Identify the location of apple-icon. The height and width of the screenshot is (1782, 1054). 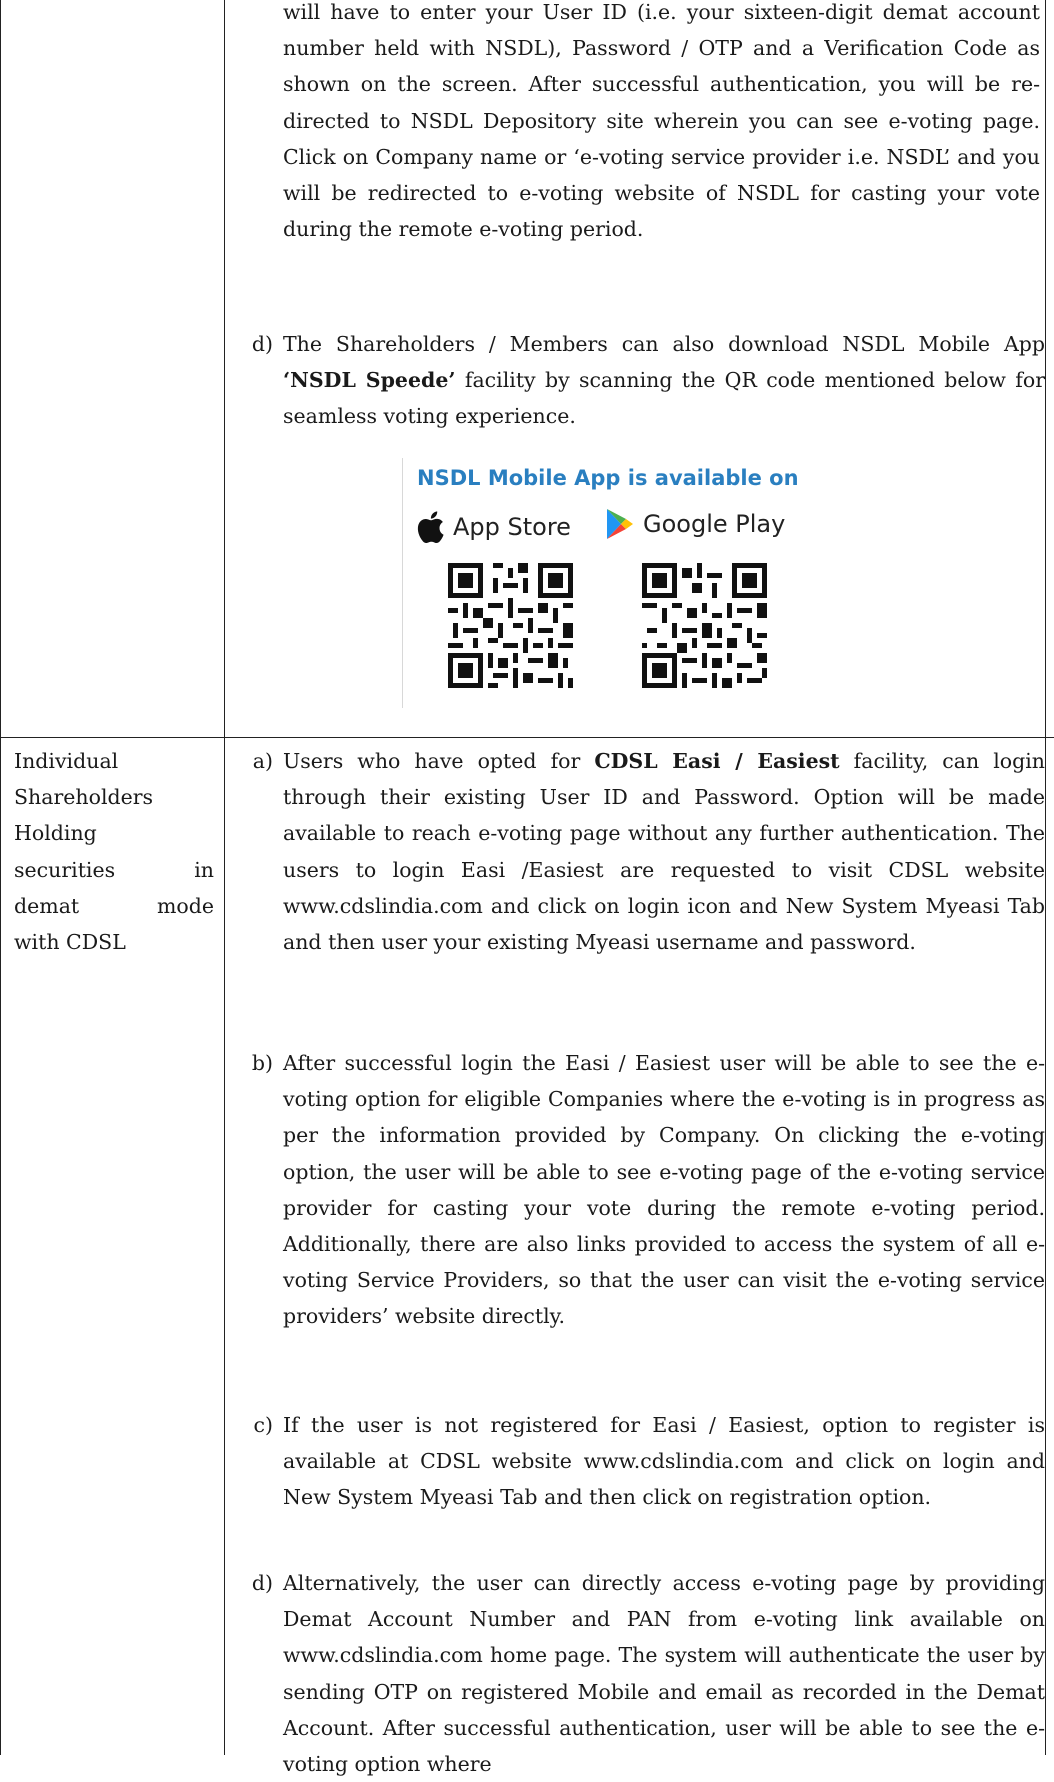
(430, 527).